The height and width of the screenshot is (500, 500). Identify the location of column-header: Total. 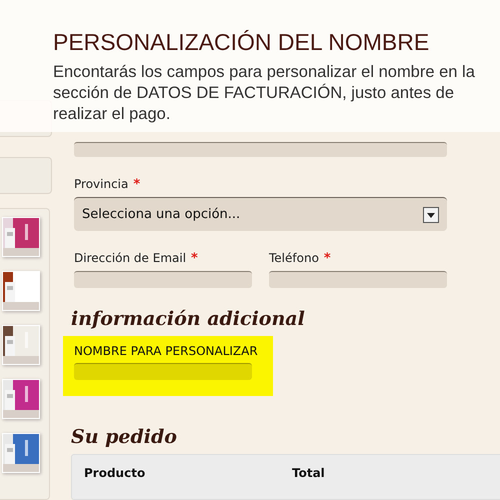
(308, 473).